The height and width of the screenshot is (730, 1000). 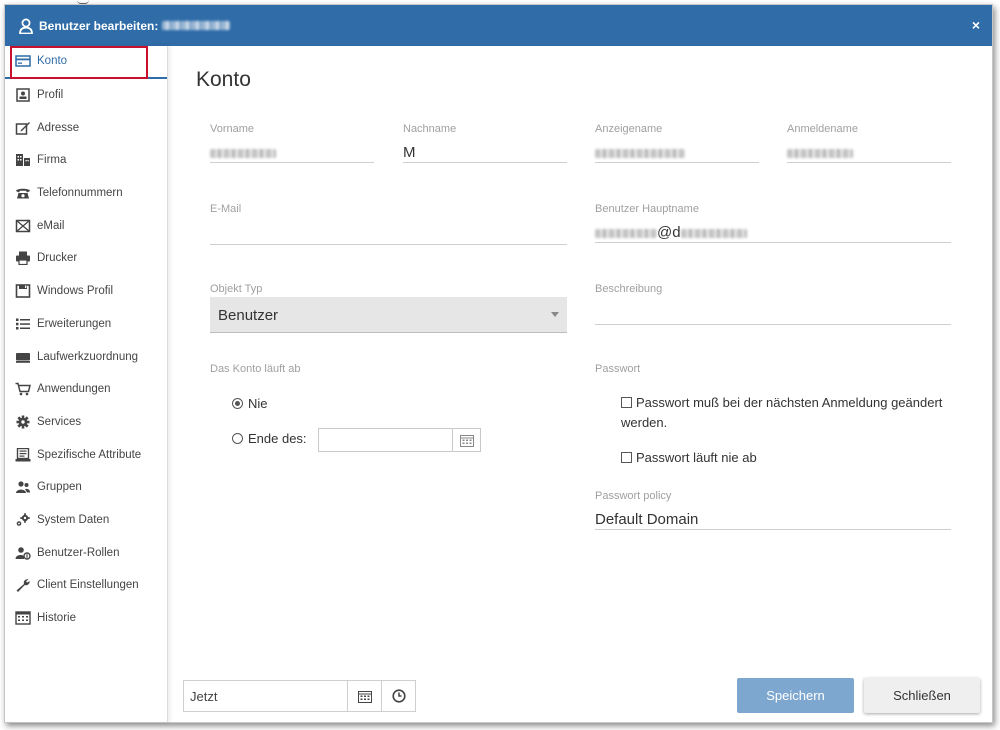 I want to click on anmeldename-field: Anmeldename, so click(x=869, y=143).